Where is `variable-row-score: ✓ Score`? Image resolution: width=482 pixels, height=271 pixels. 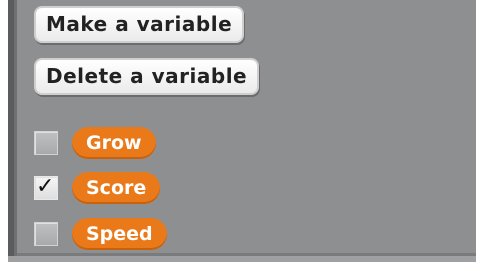 variable-row-score: ✓ Score is located at coordinates (97, 188).